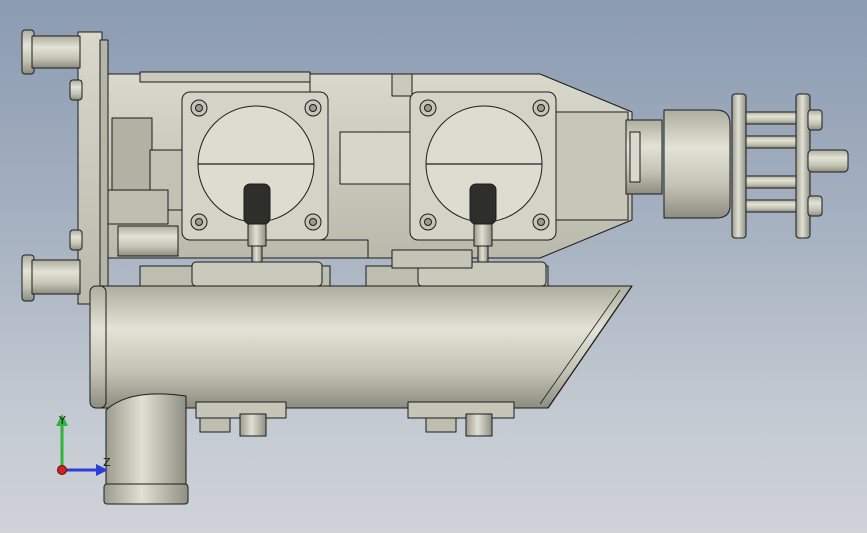  I want to click on reference-triad-icon, so click(82, 445).